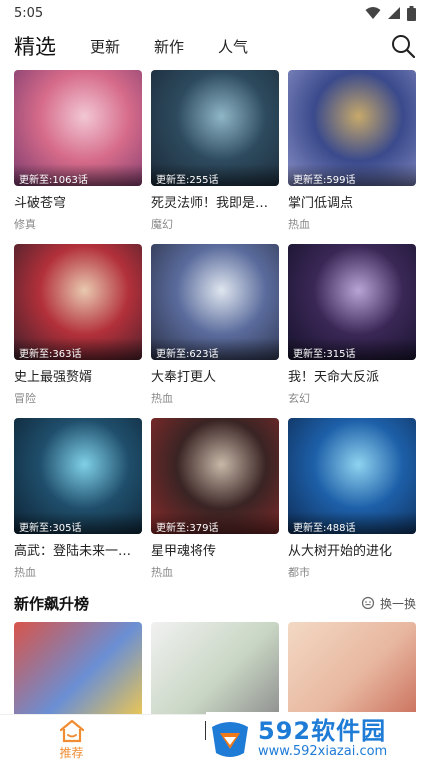 Image resolution: width=430 pixels, height=766 pixels. Describe the element at coordinates (29, 13) in the screenshot. I see `status-time: 5:05` at that location.